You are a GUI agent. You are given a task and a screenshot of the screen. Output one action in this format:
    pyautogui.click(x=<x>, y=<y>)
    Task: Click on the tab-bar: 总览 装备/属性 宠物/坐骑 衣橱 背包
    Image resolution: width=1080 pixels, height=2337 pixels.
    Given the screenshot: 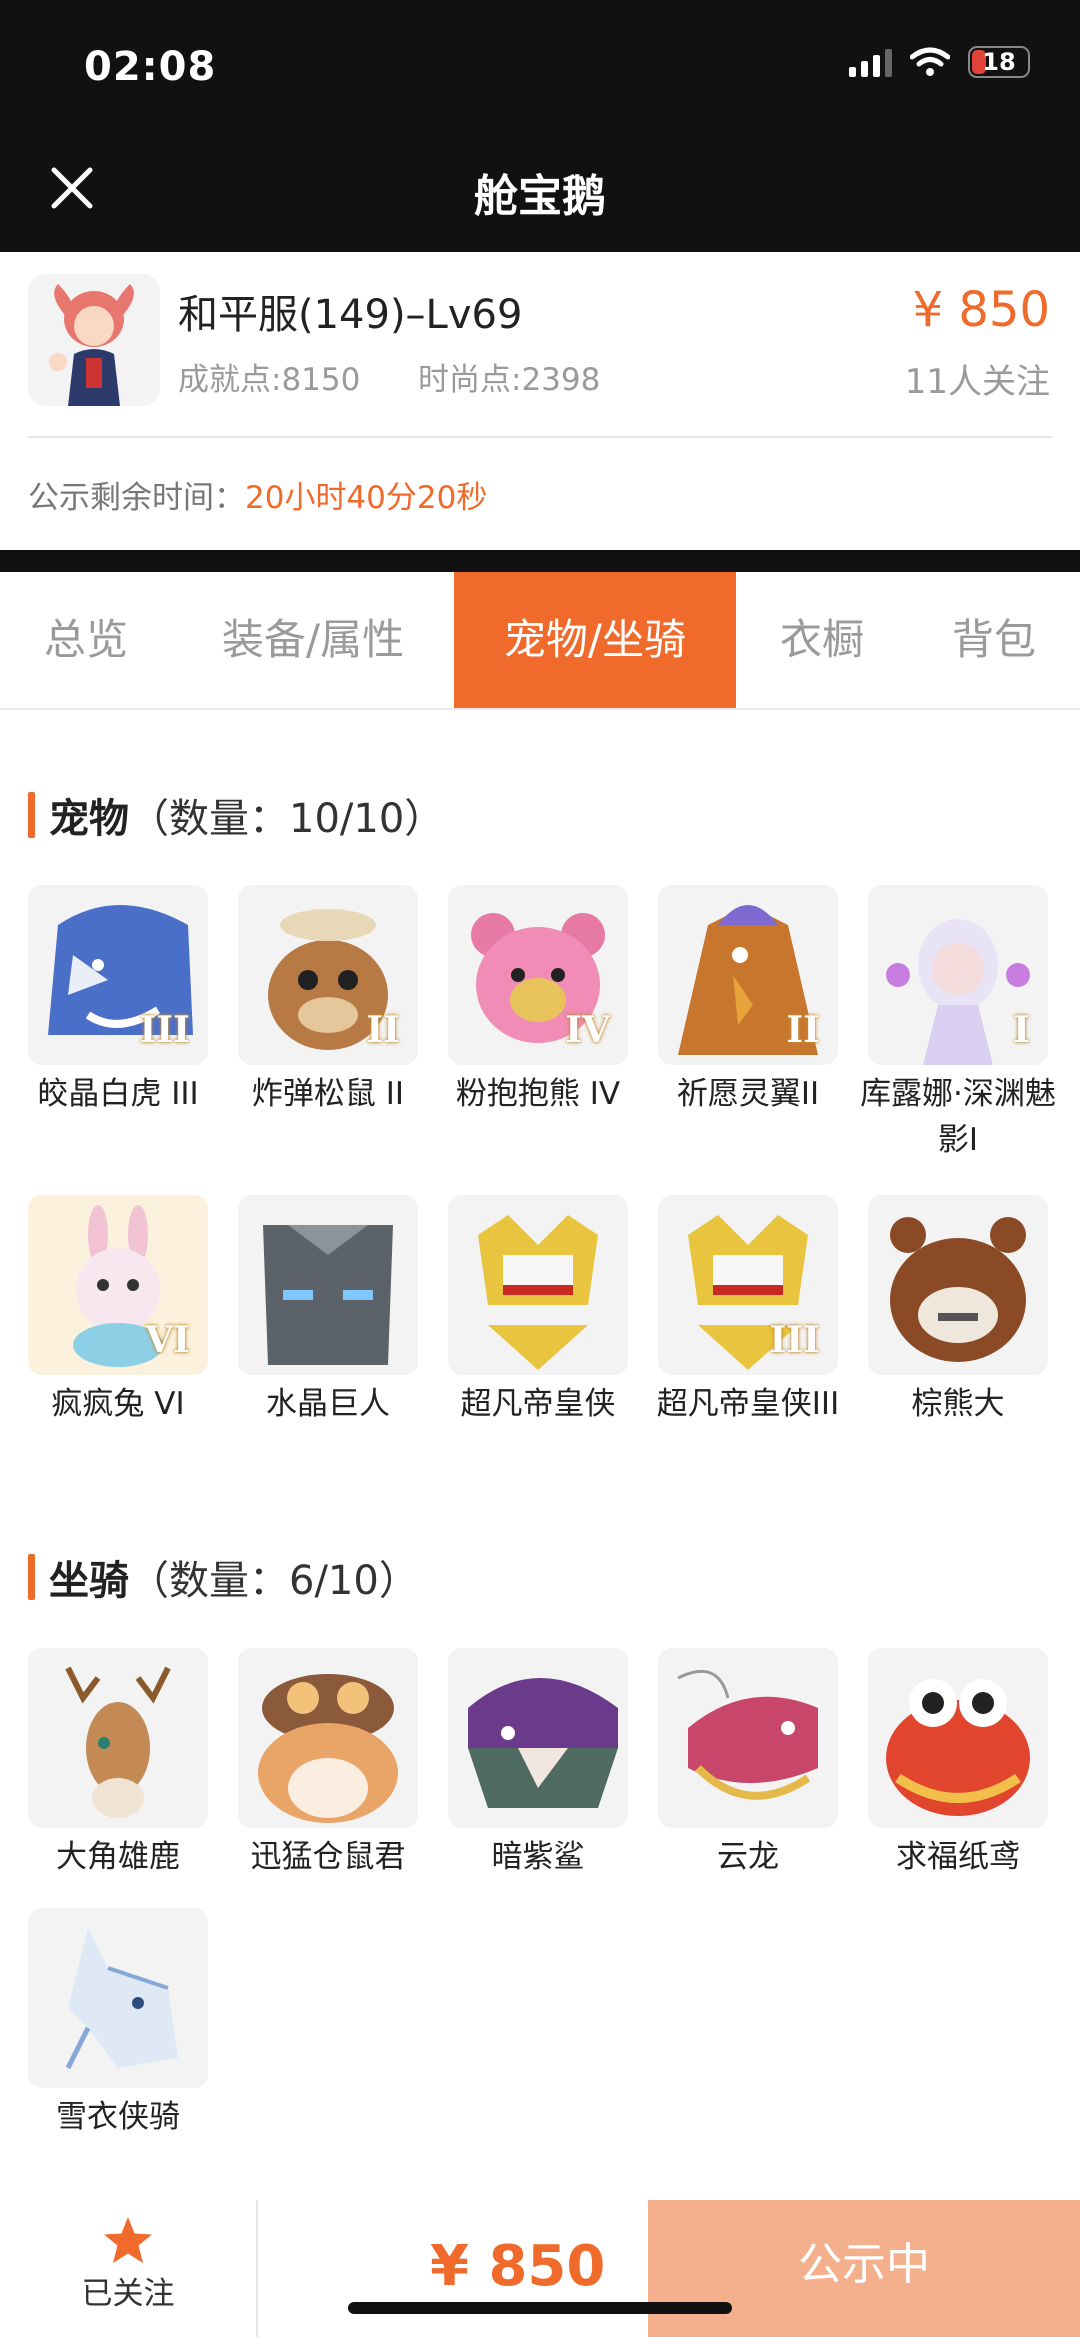 What is the action you would take?
    pyautogui.click(x=540, y=641)
    